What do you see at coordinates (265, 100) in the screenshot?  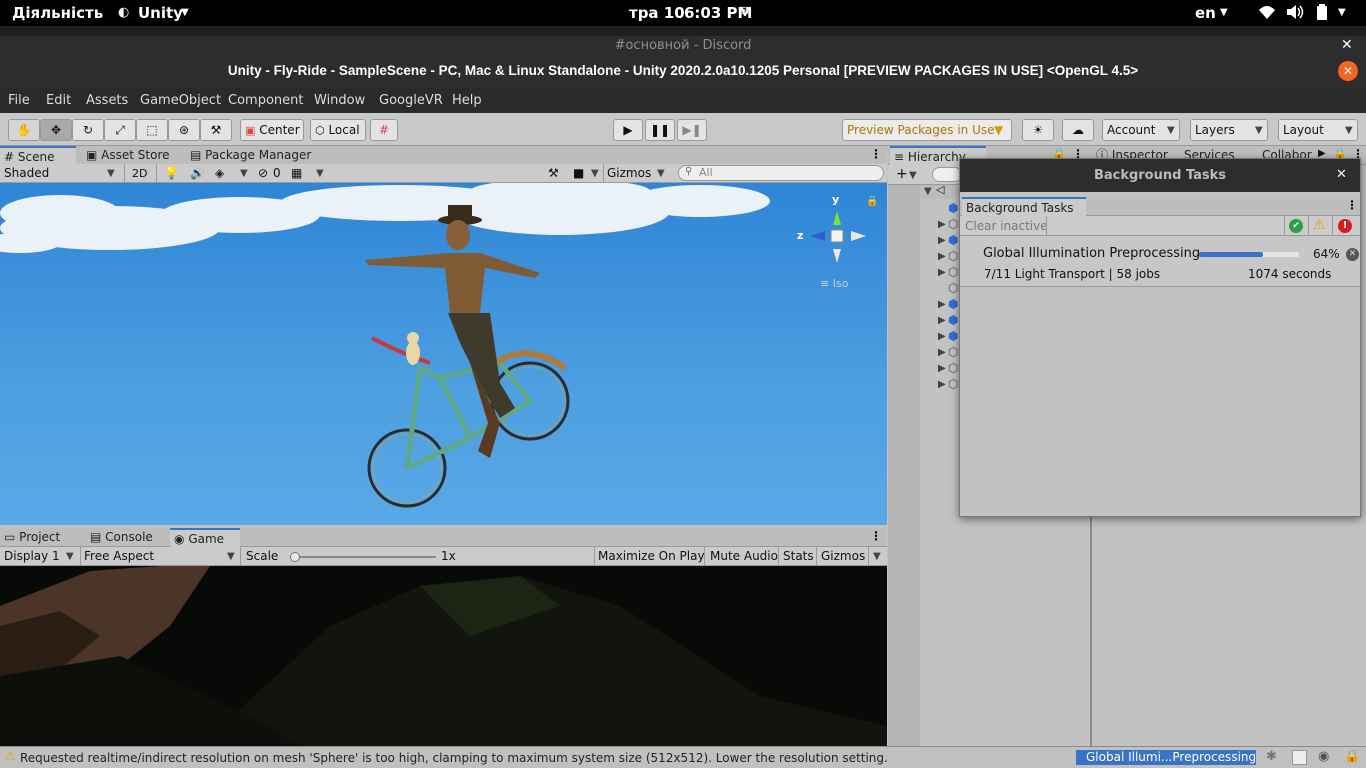 I see `menu-component: Component` at bounding box center [265, 100].